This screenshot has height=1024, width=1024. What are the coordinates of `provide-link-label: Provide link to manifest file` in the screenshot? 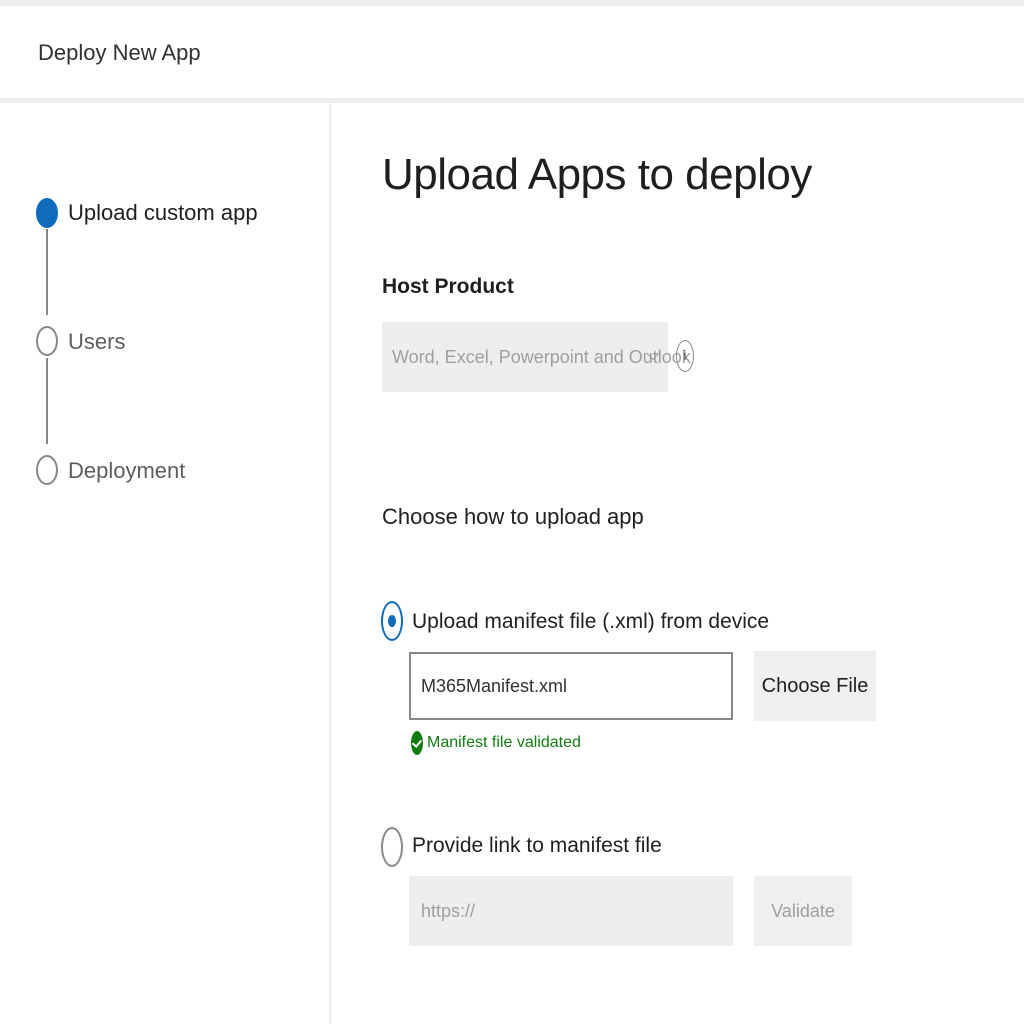 It's located at (537, 846).